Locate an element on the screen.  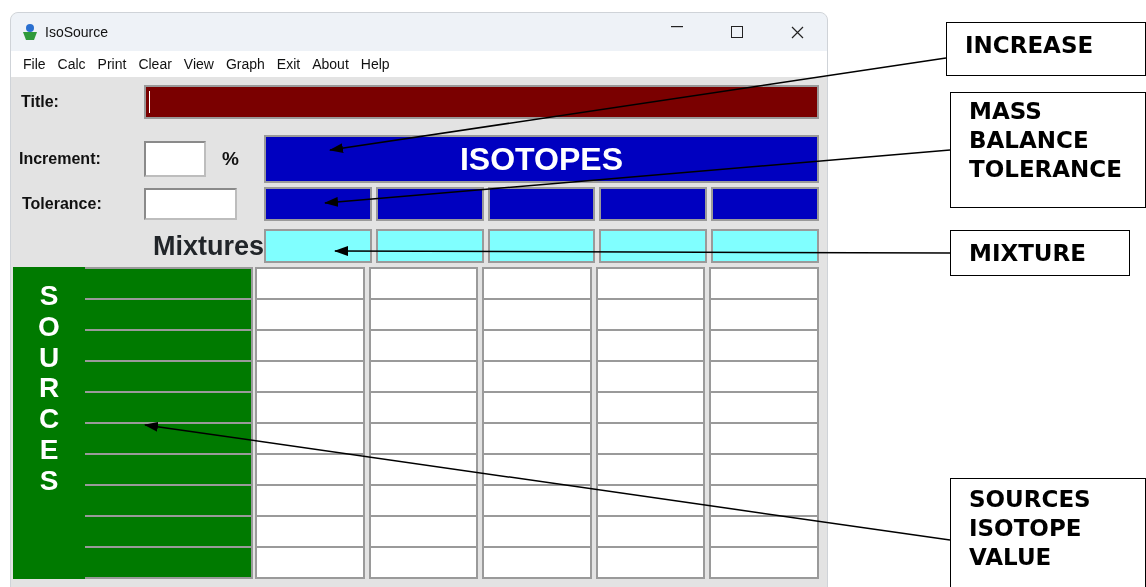
title-label: Title: is located at coordinates (40, 102).